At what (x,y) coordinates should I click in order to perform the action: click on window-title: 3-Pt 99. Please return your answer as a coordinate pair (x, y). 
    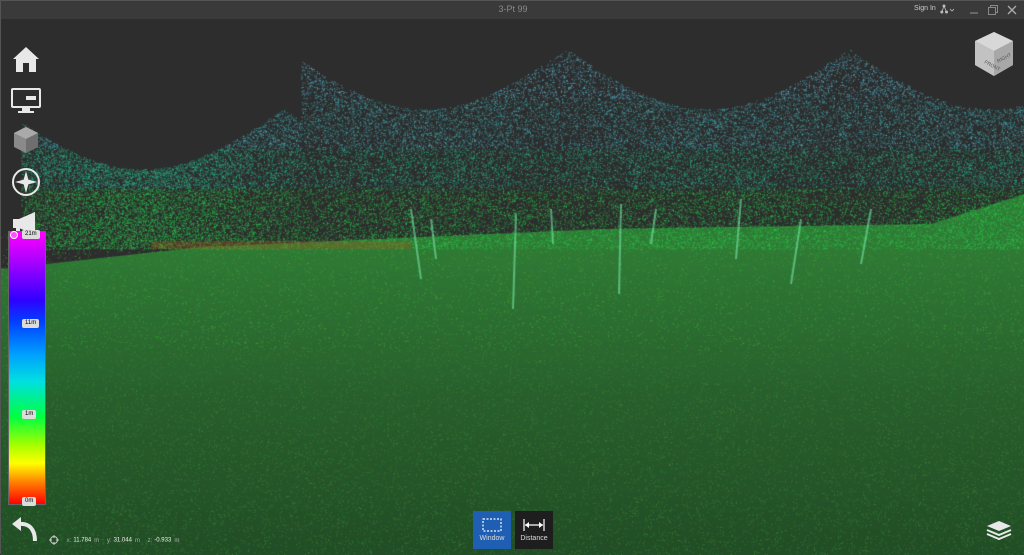
    Looking at the image, I should click on (513, 9).